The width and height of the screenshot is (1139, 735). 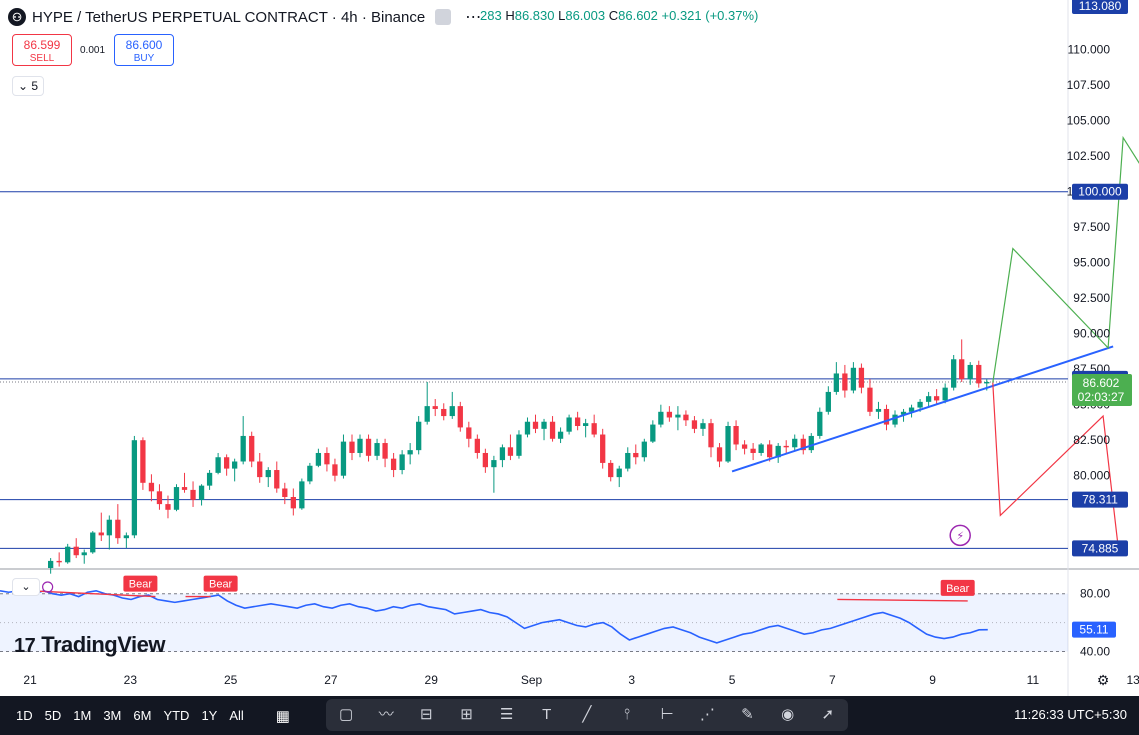 What do you see at coordinates (82, 715) in the screenshot?
I see `timeframe-1m: 1M` at bounding box center [82, 715].